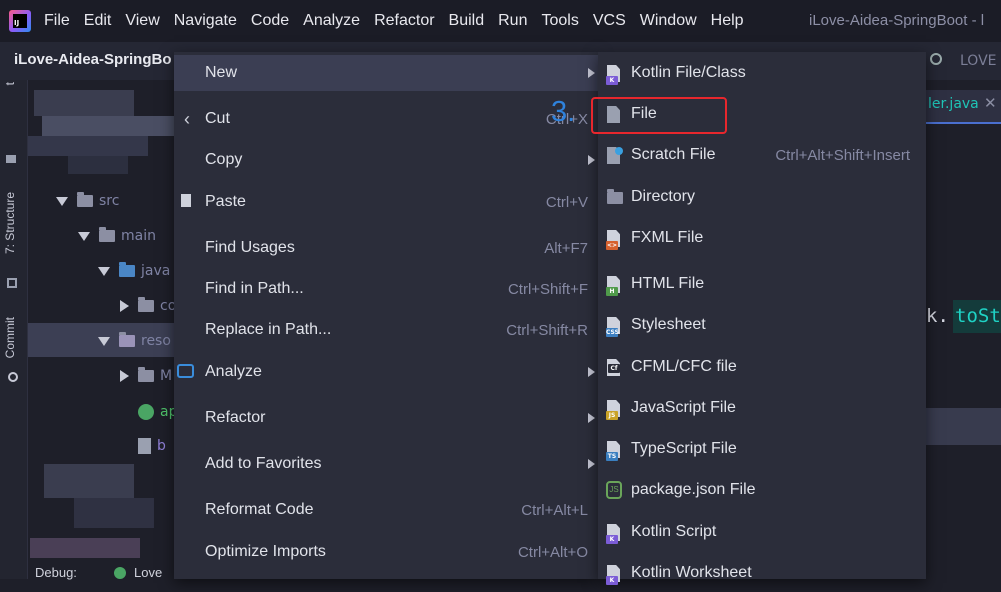 The image size is (1001, 592). I want to click on kotlin-file-icon: K, so click(614, 75).